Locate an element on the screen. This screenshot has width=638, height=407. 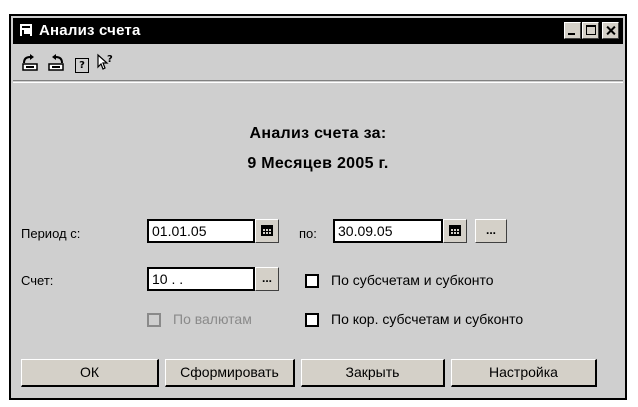
subaccounts-checkbox is located at coordinates (312, 281).